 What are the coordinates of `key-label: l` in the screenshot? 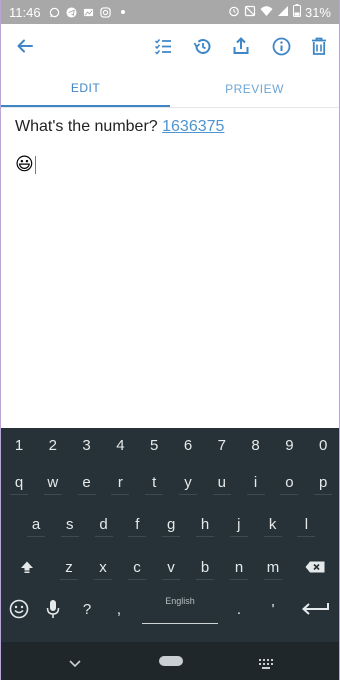 It's located at (306, 524).